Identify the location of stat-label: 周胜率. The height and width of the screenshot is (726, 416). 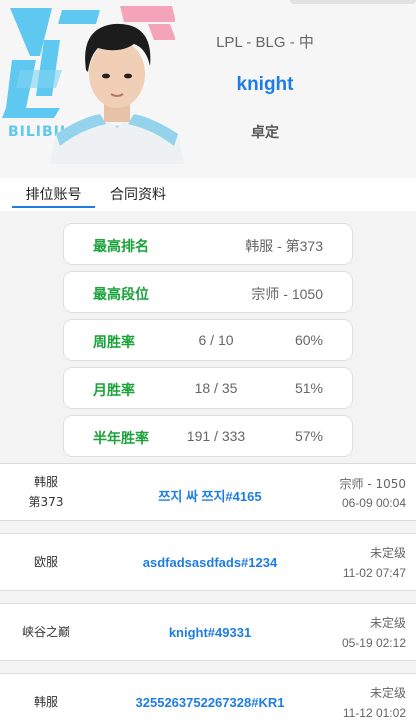
(114, 343).